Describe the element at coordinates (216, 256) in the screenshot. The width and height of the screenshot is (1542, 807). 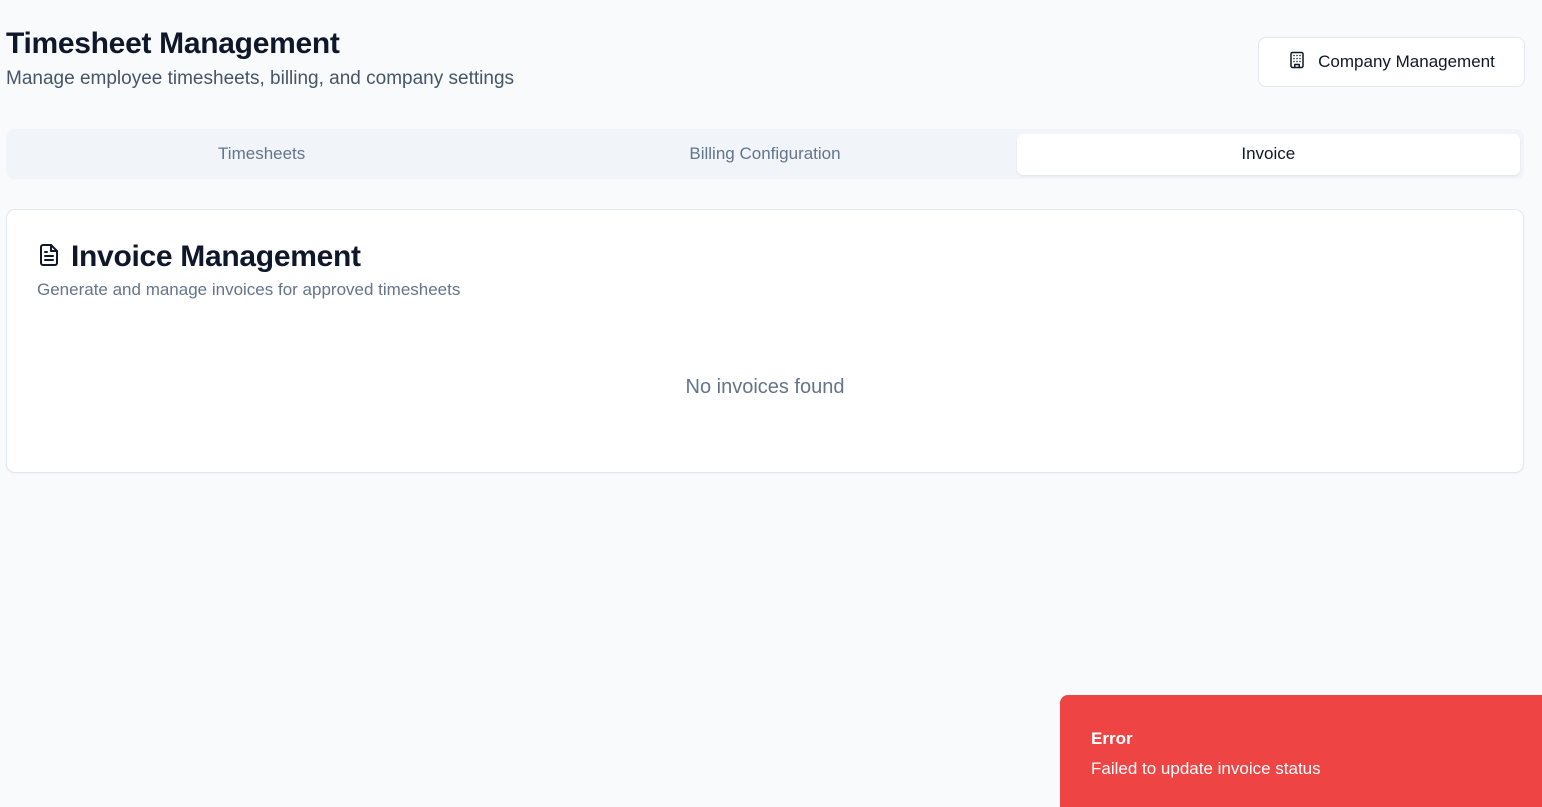
I see `card-title: Invoice Management` at that location.